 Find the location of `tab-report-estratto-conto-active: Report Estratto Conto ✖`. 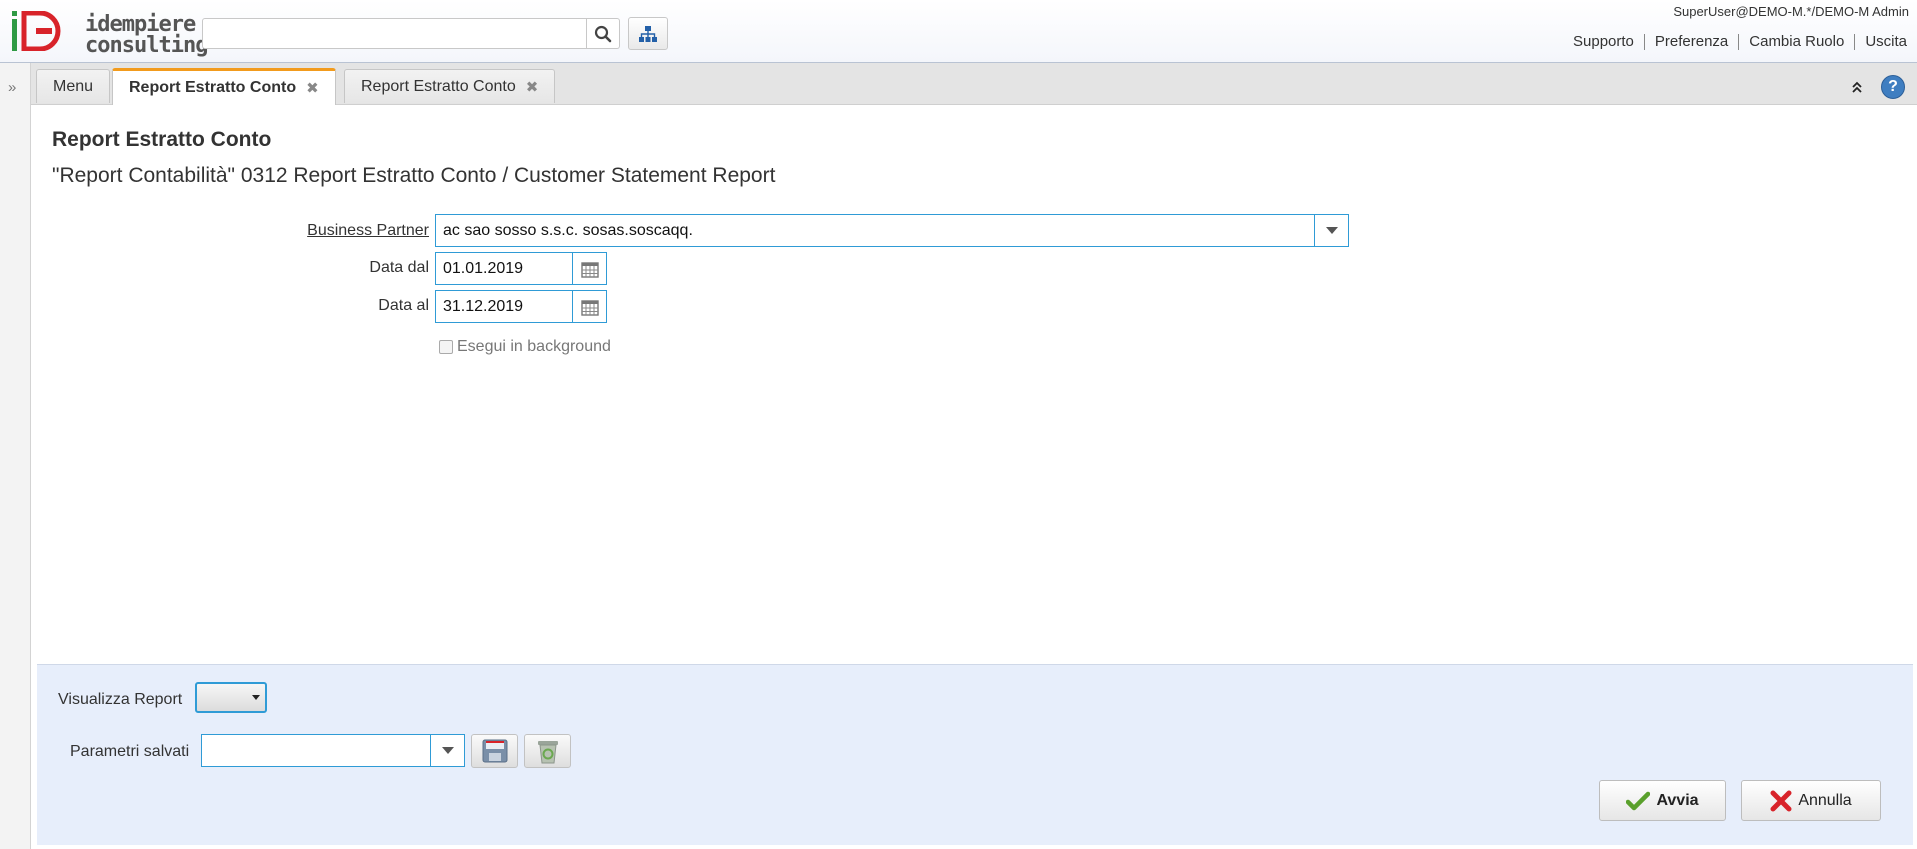

tab-report-estratto-conto-active: Report Estratto Conto ✖ is located at coordinates (224, 86).